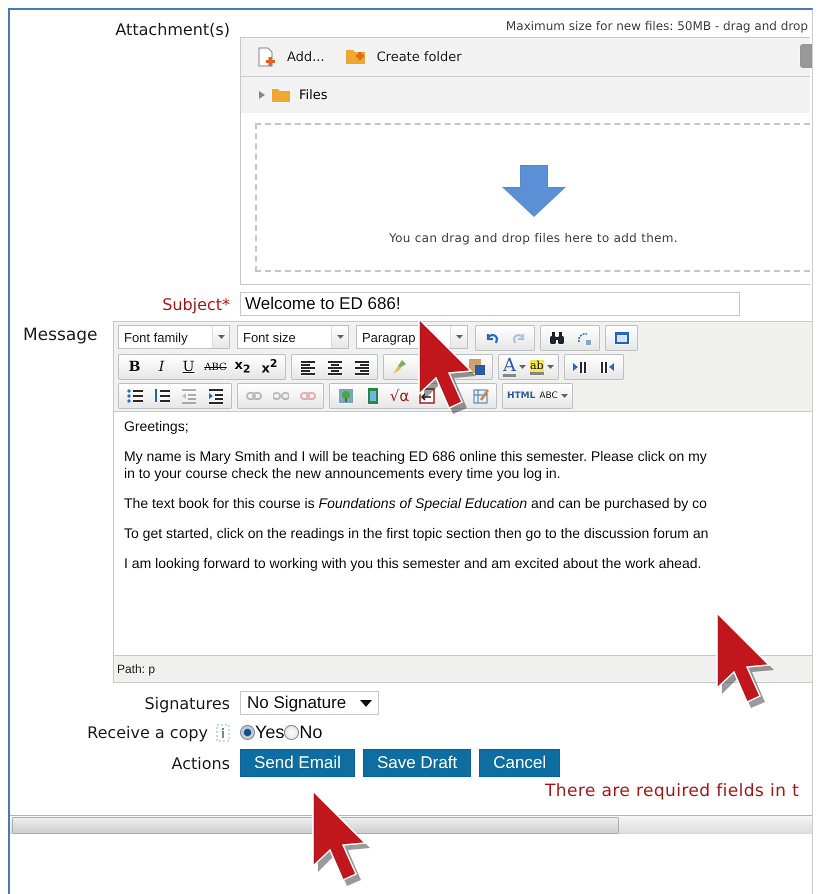  What do you see at coordinates (262, 95) in the screenshot?
I see `collapsed-icon` at bounding box center [262, 95].